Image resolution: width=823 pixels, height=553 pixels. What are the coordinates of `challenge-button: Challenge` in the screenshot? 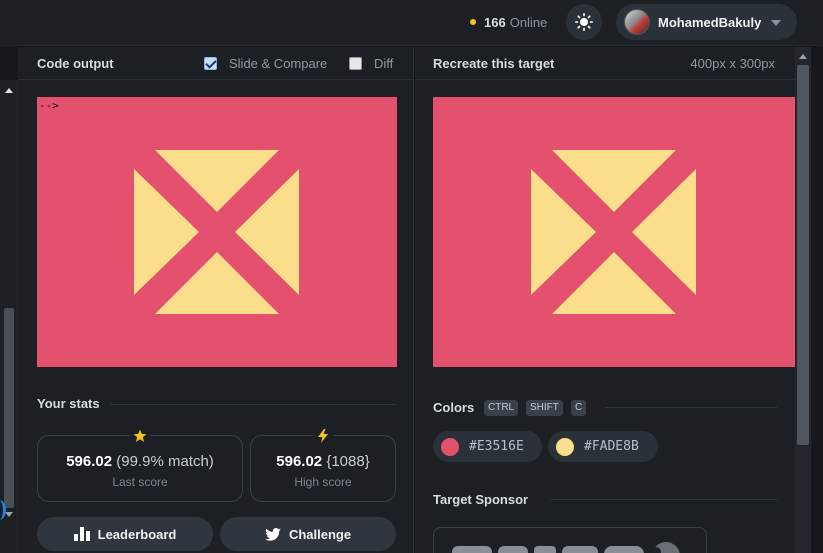 It's located at (308, 534).